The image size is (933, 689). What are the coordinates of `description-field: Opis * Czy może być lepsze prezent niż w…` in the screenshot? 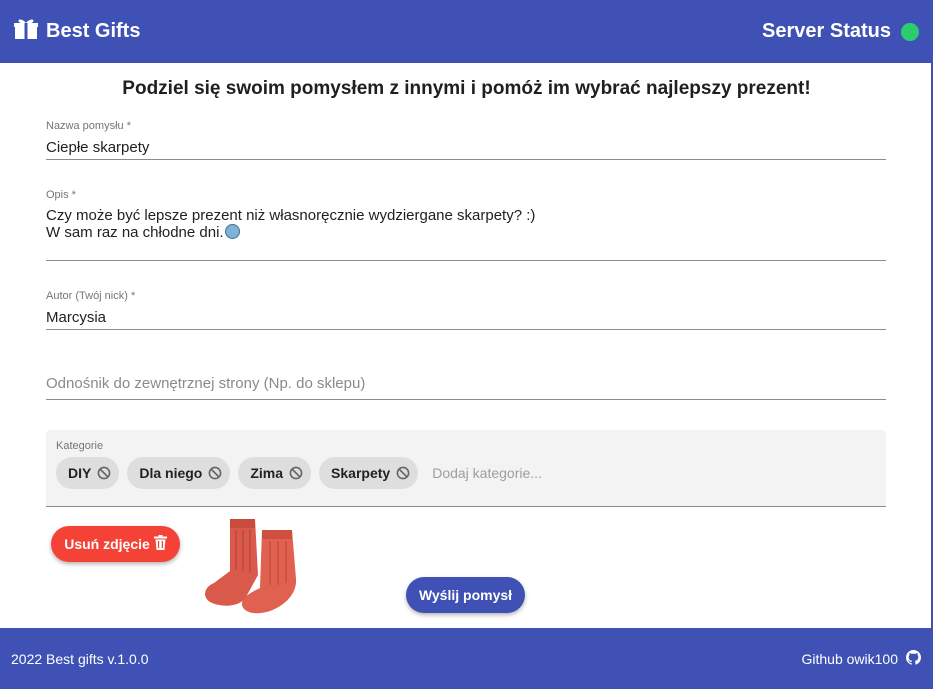 It's located at (466, 225).